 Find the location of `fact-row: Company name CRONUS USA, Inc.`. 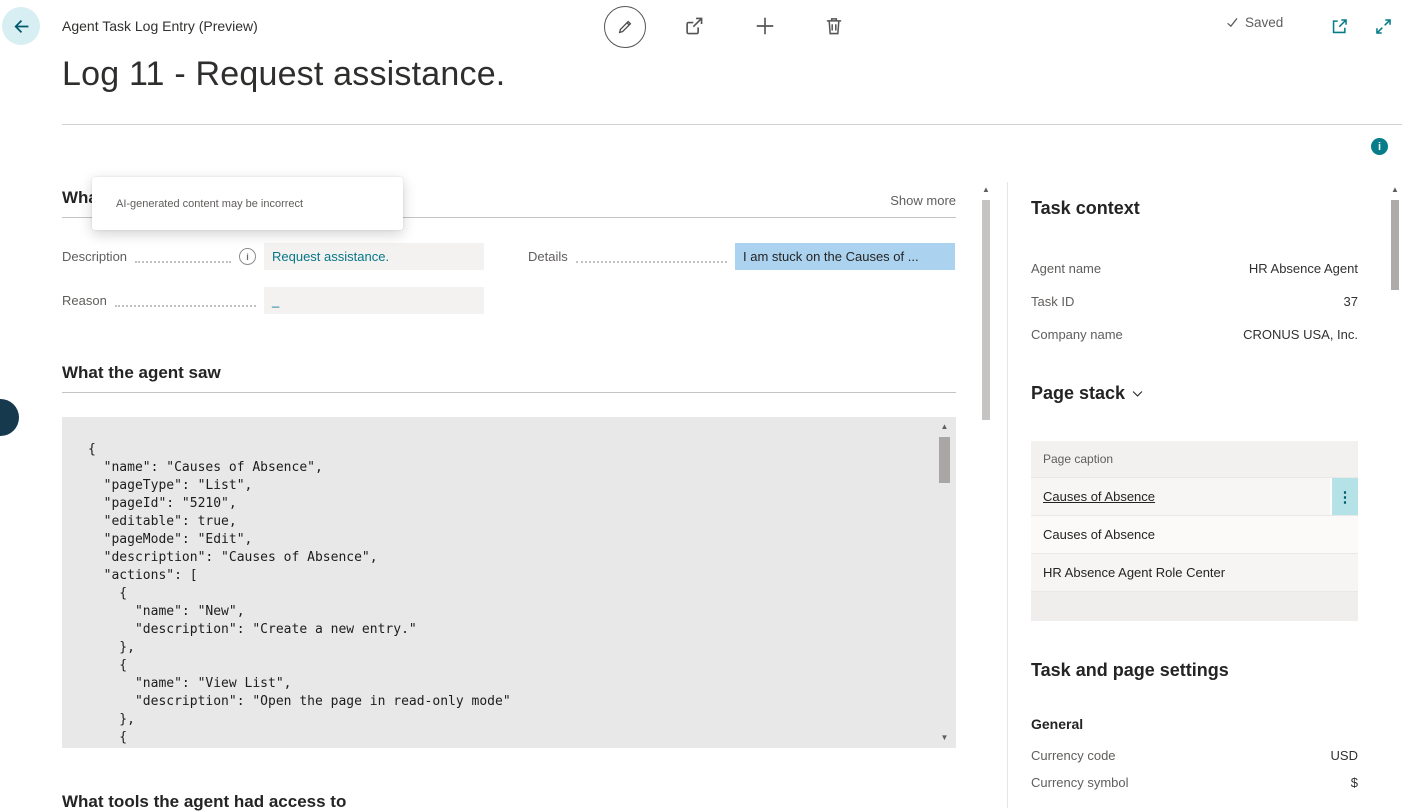

fact-row: Company name CRONUS USA, Inc. is located at coordinates (1194, 334).